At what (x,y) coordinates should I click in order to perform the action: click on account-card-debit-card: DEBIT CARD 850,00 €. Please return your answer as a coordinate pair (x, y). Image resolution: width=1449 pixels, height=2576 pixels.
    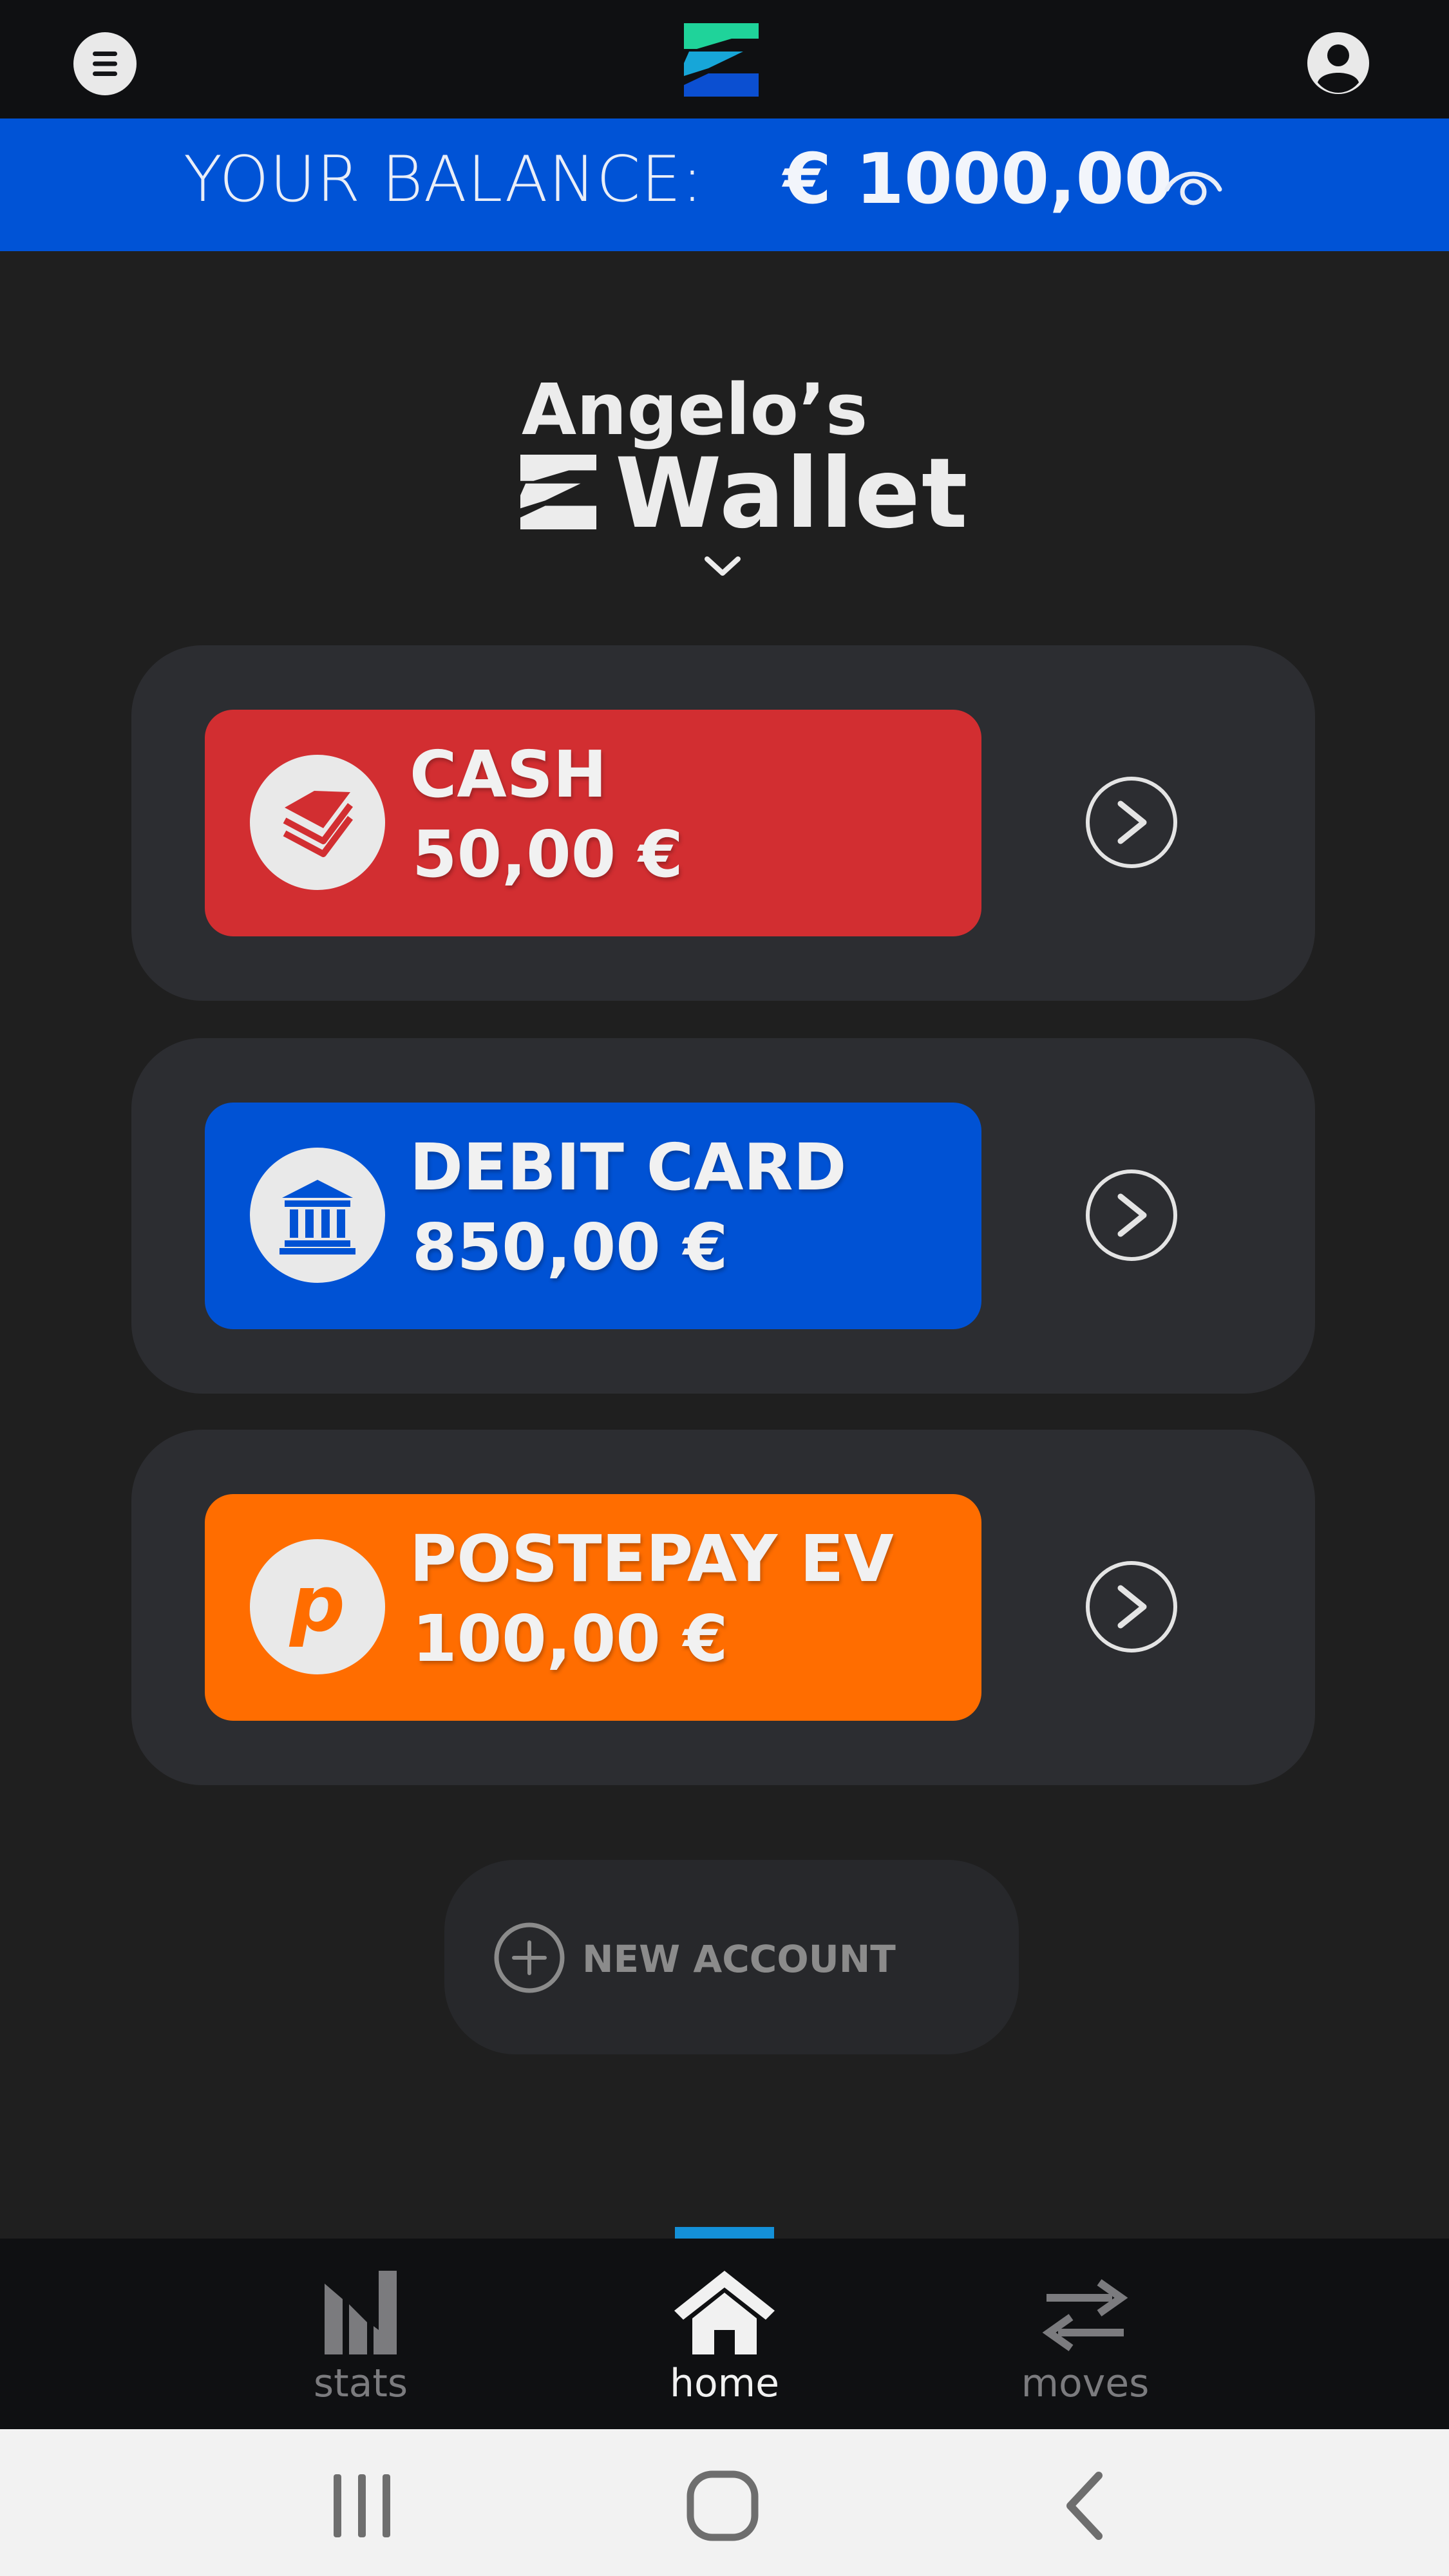
    Looking at the image, I should click on (593, 1216).